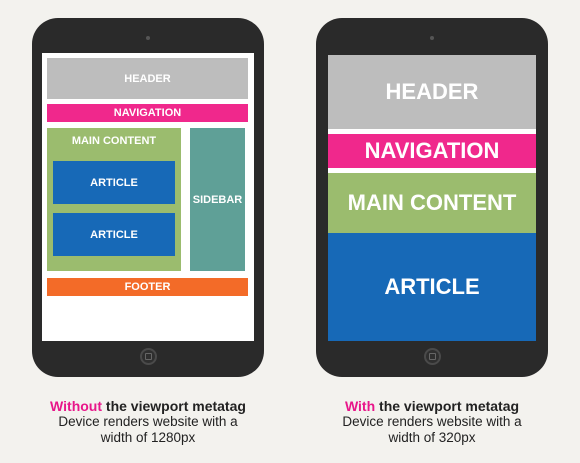 Image resolution: width=580 pixels, height=463 pixels. I want to click on main-content-label: MAIN CONTENT, so click(114, 141).